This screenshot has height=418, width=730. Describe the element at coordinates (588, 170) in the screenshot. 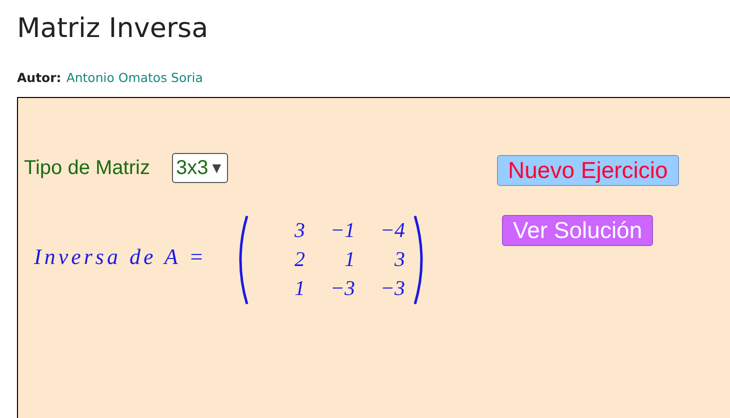

I see `new-exercise-button: Nuevo Ejercicio` at that location.